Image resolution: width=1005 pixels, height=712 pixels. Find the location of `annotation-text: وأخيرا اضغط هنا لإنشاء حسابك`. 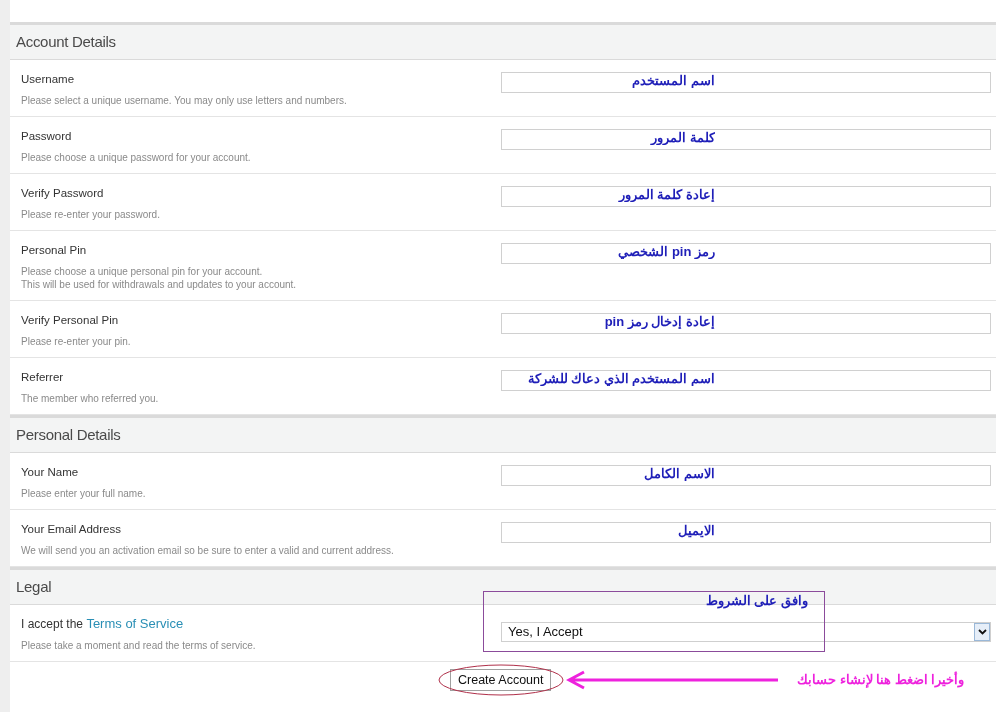

annotation-text: وأخيرا اضغط هنا لإنشاء حسابك is located at coordinates (881, 680).